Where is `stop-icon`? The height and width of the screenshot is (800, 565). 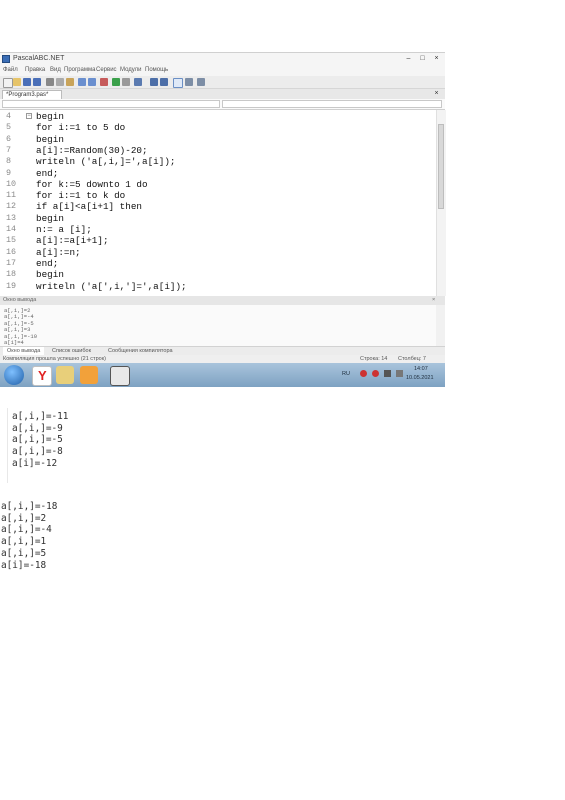
stop-icon is located at coordinates (126, 82).